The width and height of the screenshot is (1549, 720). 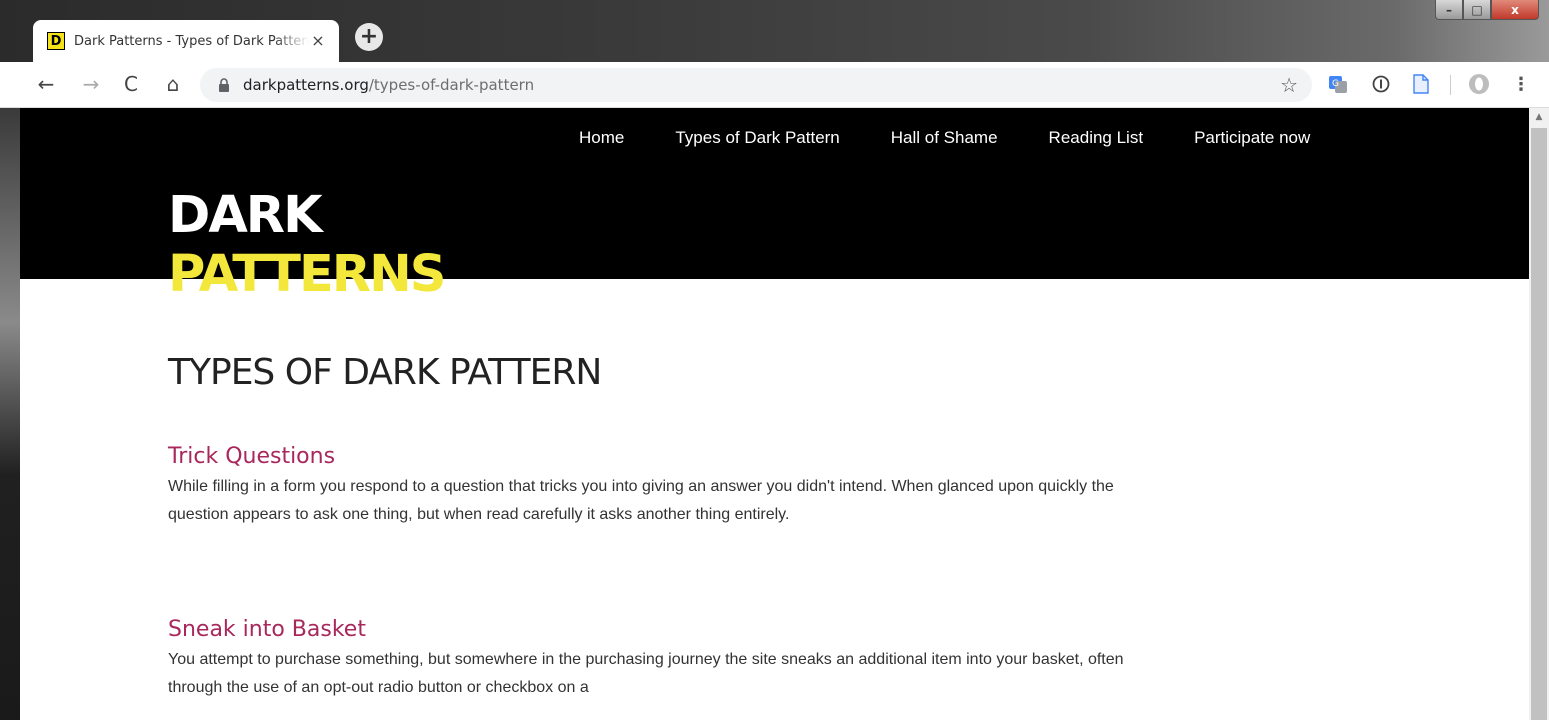 I want to click on home-icon: ⌂, so click(x=173, y=84).